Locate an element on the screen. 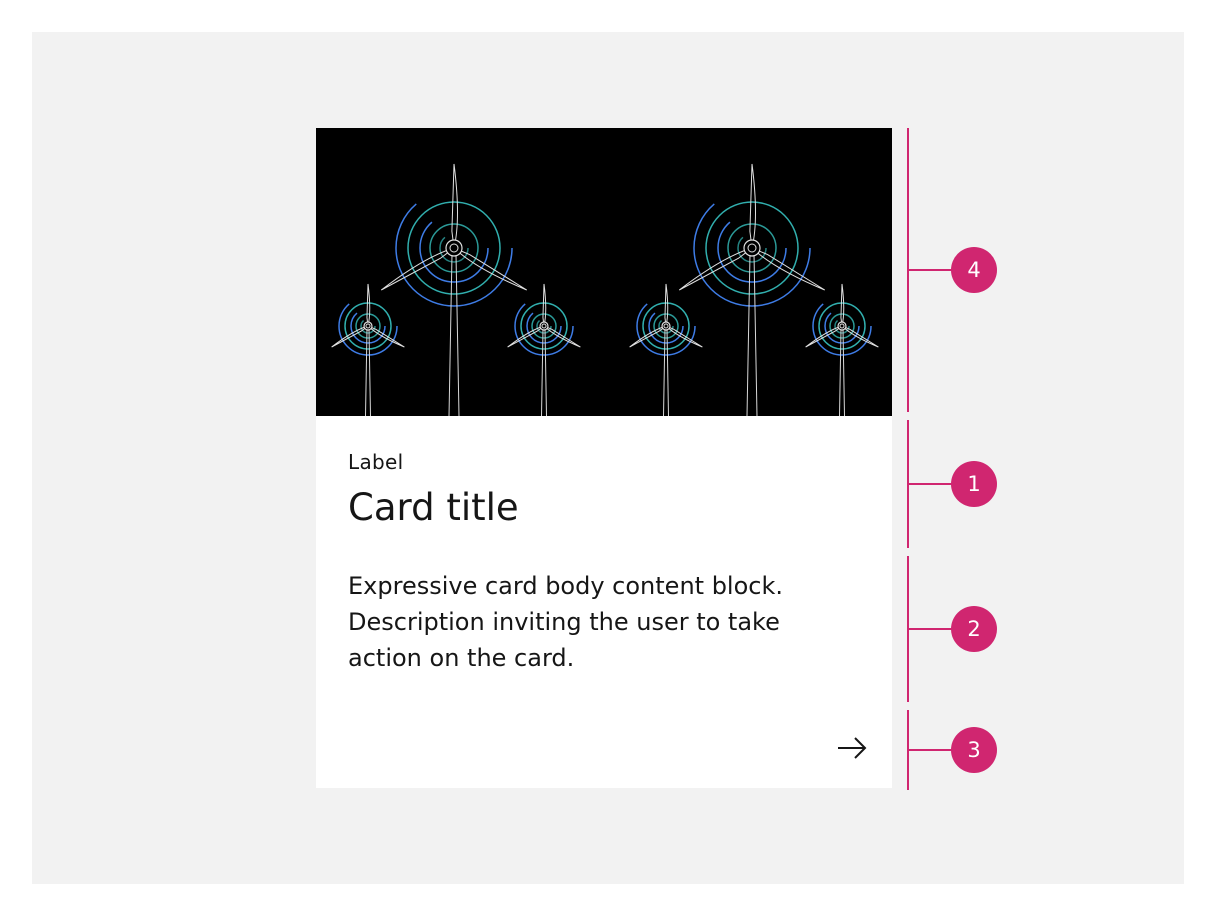 The image size is (1216, 916). turbine-small-1-hub is located at coordinates (368, 326).